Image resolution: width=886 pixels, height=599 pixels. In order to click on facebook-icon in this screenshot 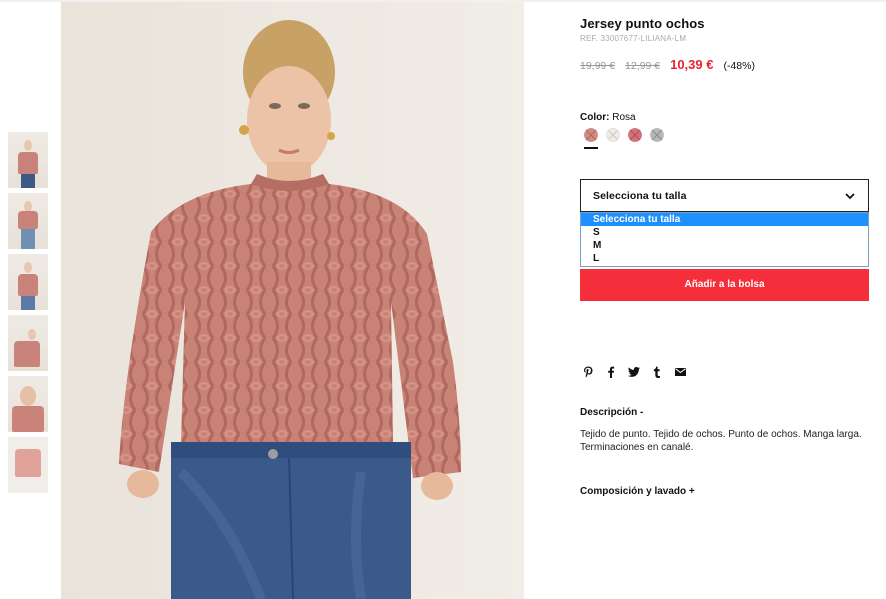, I will do `click(611, 372)`.